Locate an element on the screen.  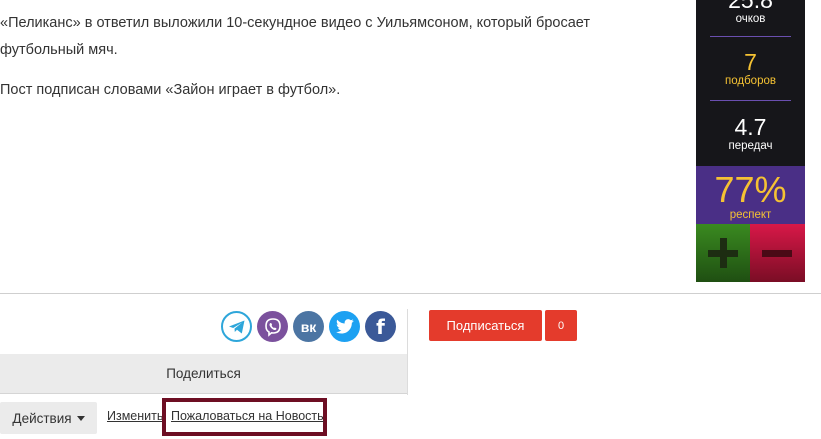
twitter-share-button is located at coordinates (344, 326).